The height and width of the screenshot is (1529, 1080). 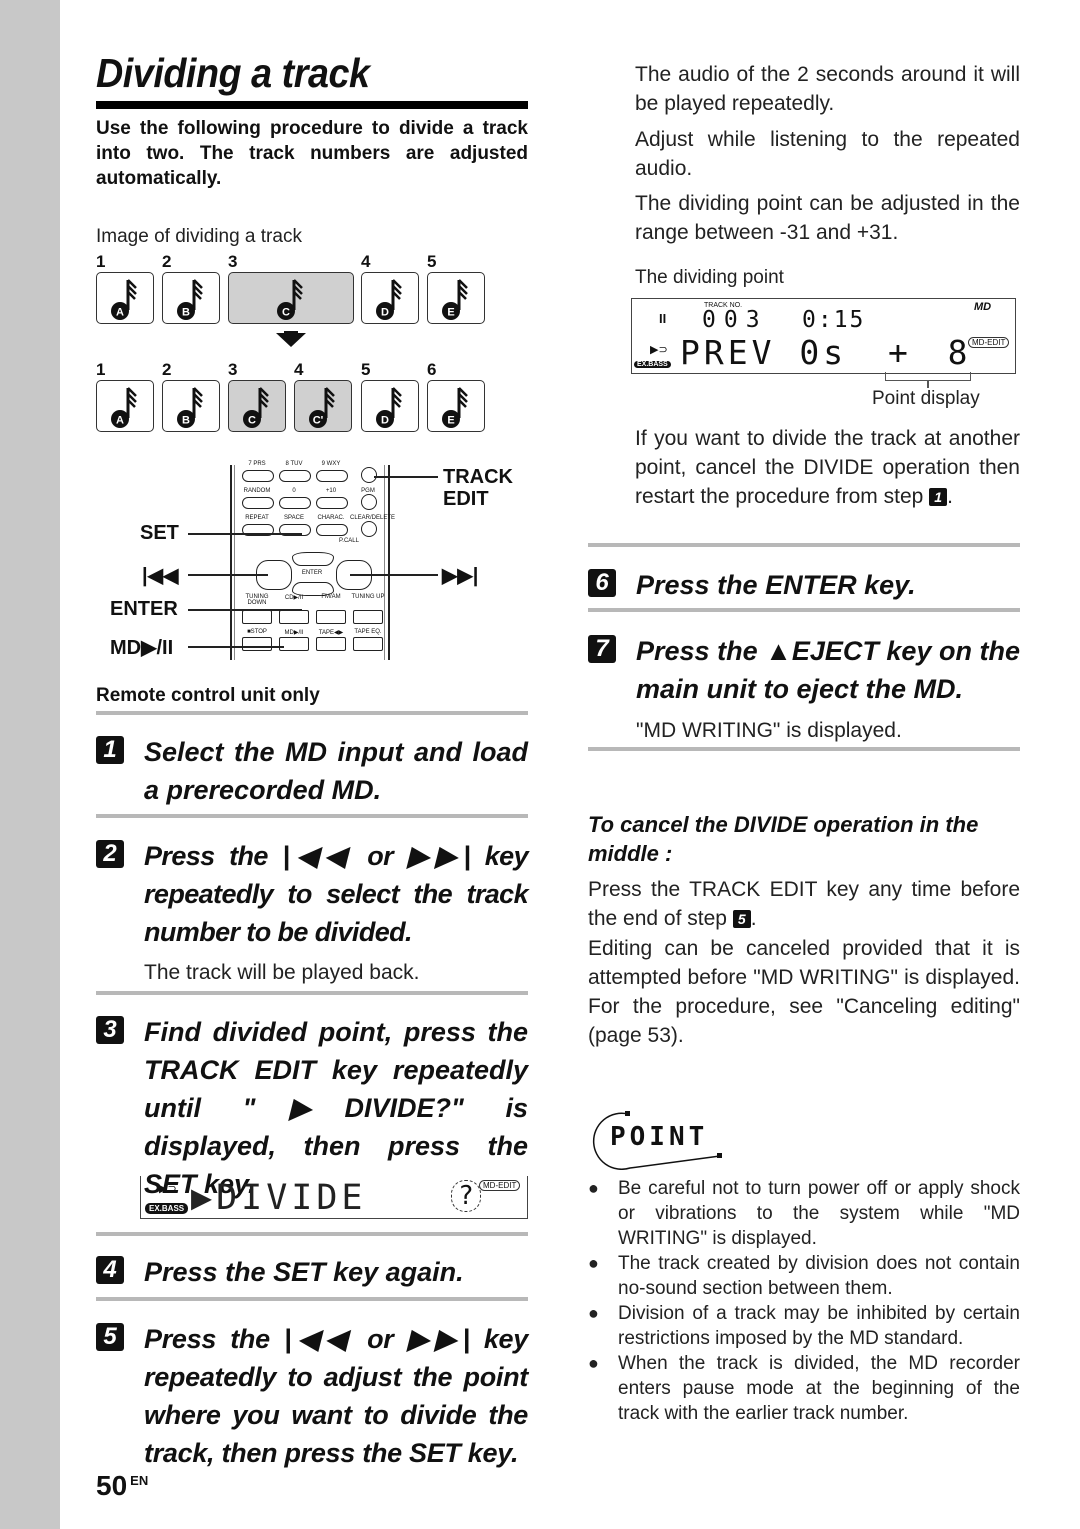 I want to click on track-block: D, so click(x=390, y=298).